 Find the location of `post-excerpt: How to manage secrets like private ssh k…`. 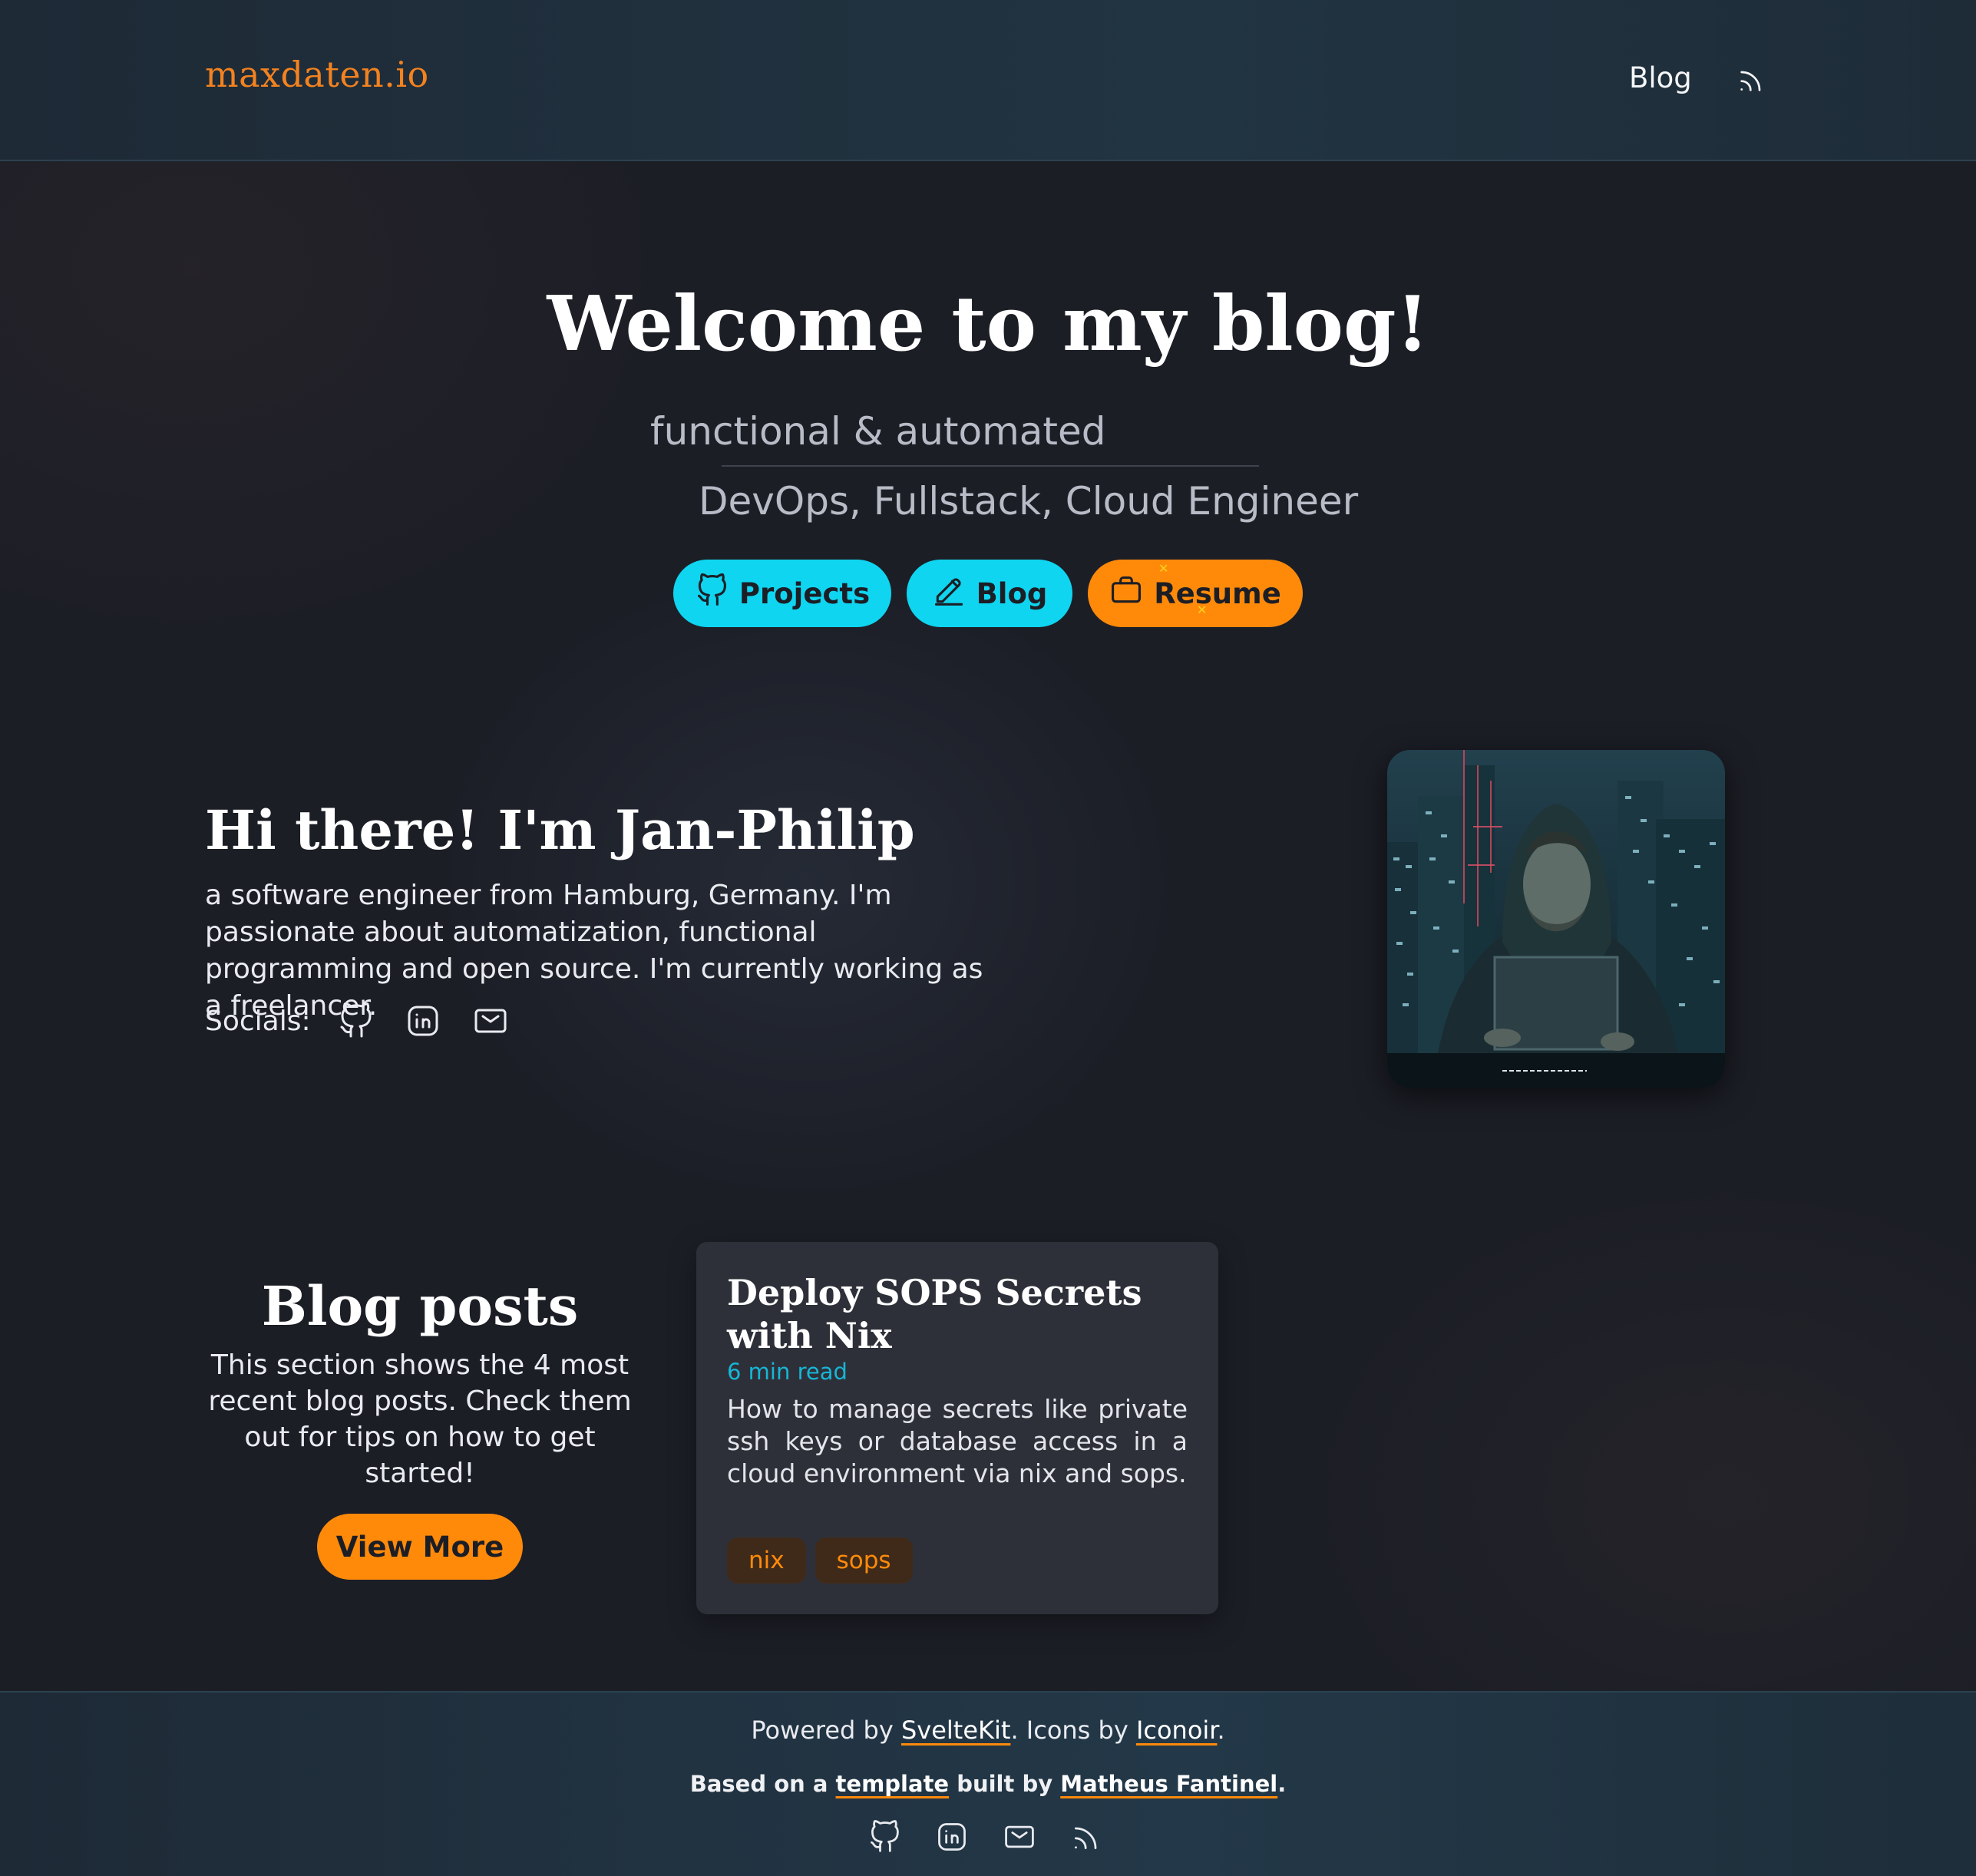

post-excerpt: How to manage secrets like private ssh k… is located at coordinates (957, 1441).